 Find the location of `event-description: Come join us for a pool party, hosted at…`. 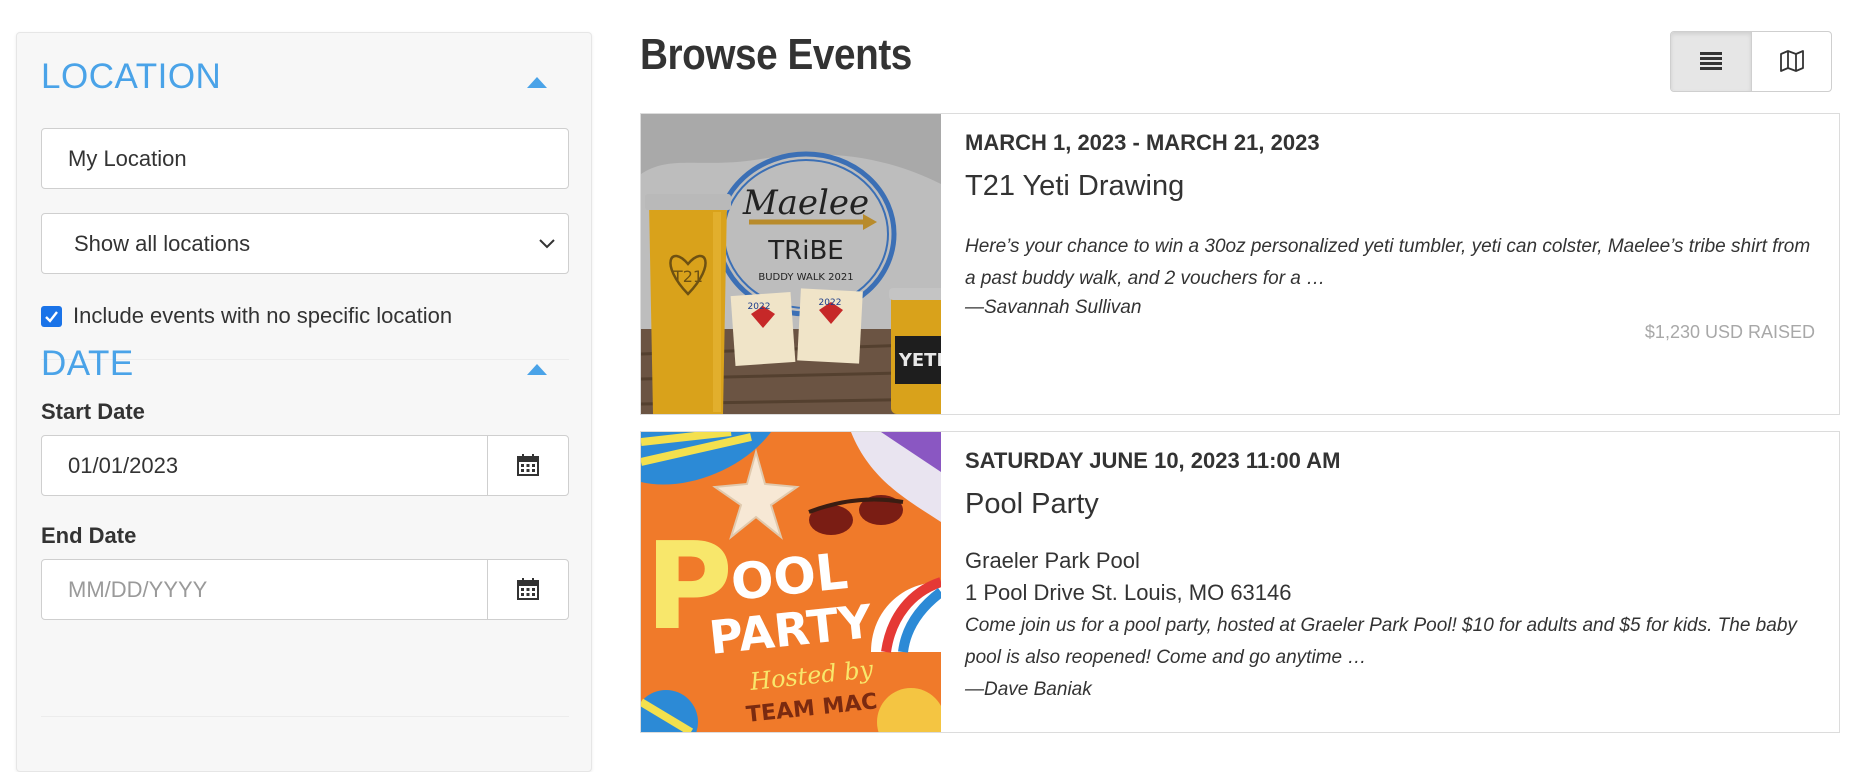

event-description: Come join us for a pool party, hosted at… is located at coordinates (1381, 641).